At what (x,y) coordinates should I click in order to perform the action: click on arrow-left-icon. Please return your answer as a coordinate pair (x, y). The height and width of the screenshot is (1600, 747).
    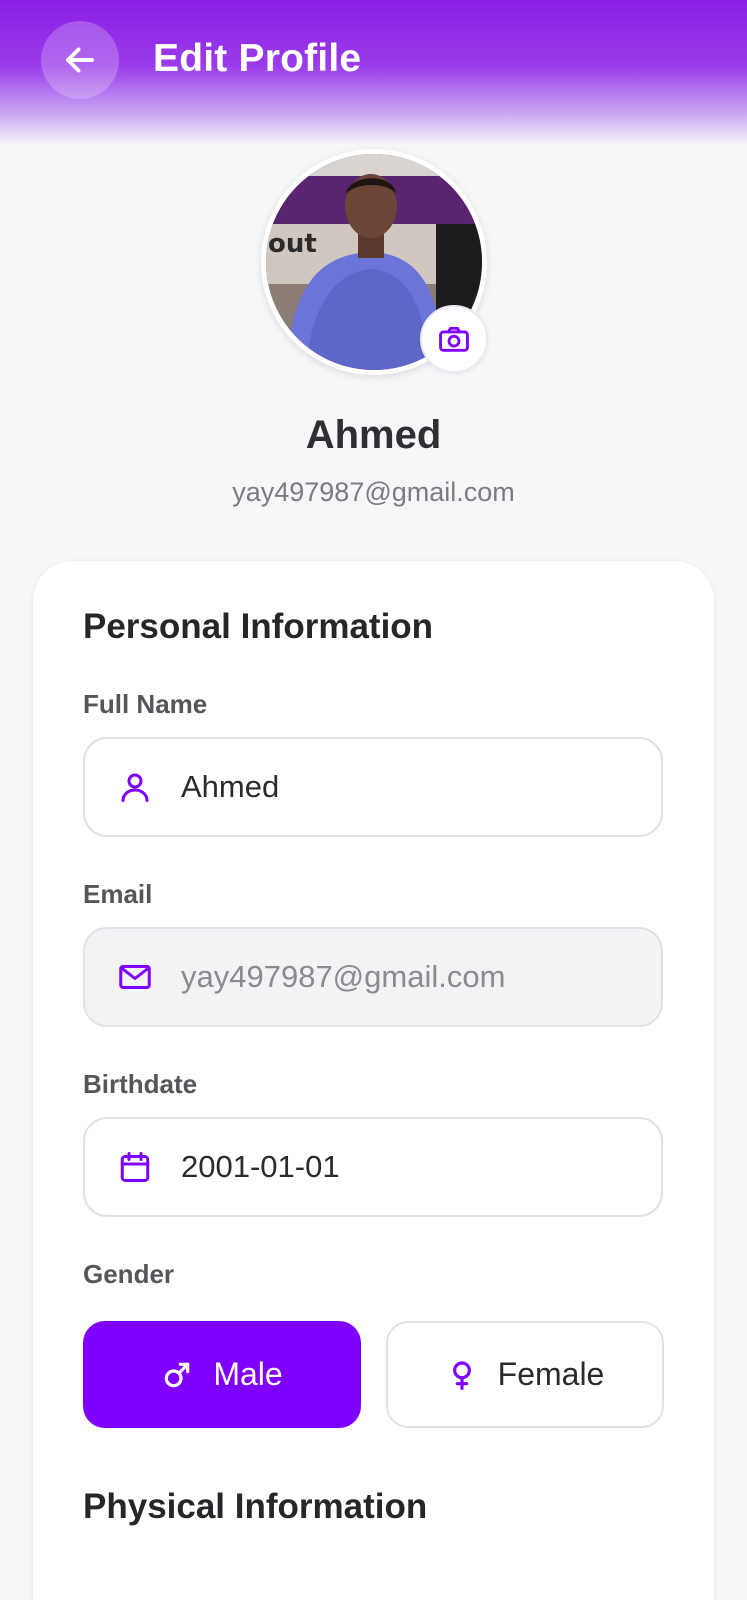
    Looking at the image, I should click on (80, 60).